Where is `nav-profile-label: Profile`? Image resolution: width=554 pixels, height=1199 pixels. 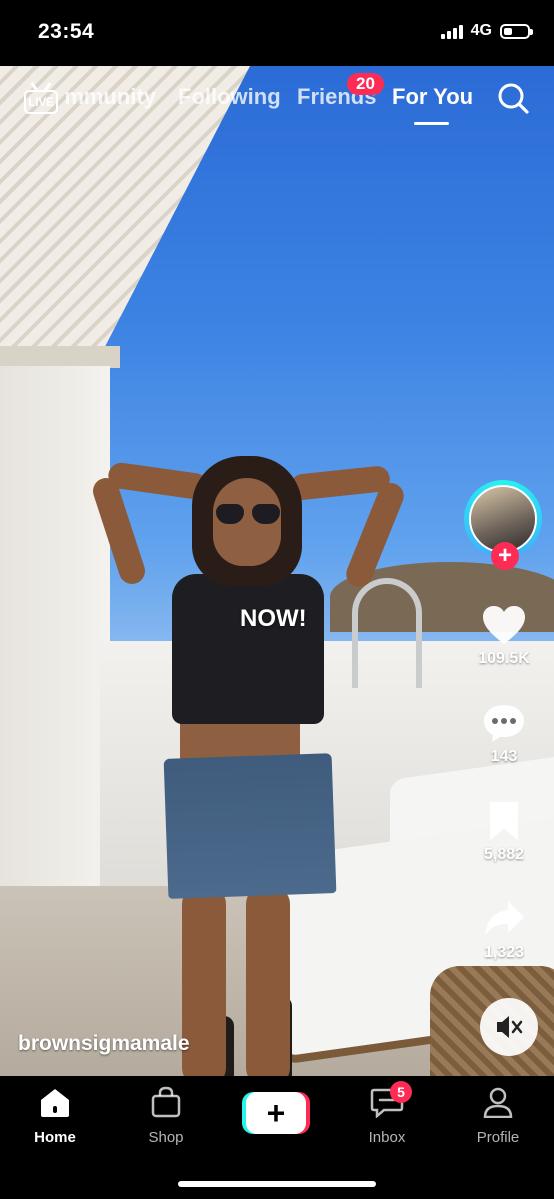 nav-profile-label: Profile is located at coordinates (498, 1137).